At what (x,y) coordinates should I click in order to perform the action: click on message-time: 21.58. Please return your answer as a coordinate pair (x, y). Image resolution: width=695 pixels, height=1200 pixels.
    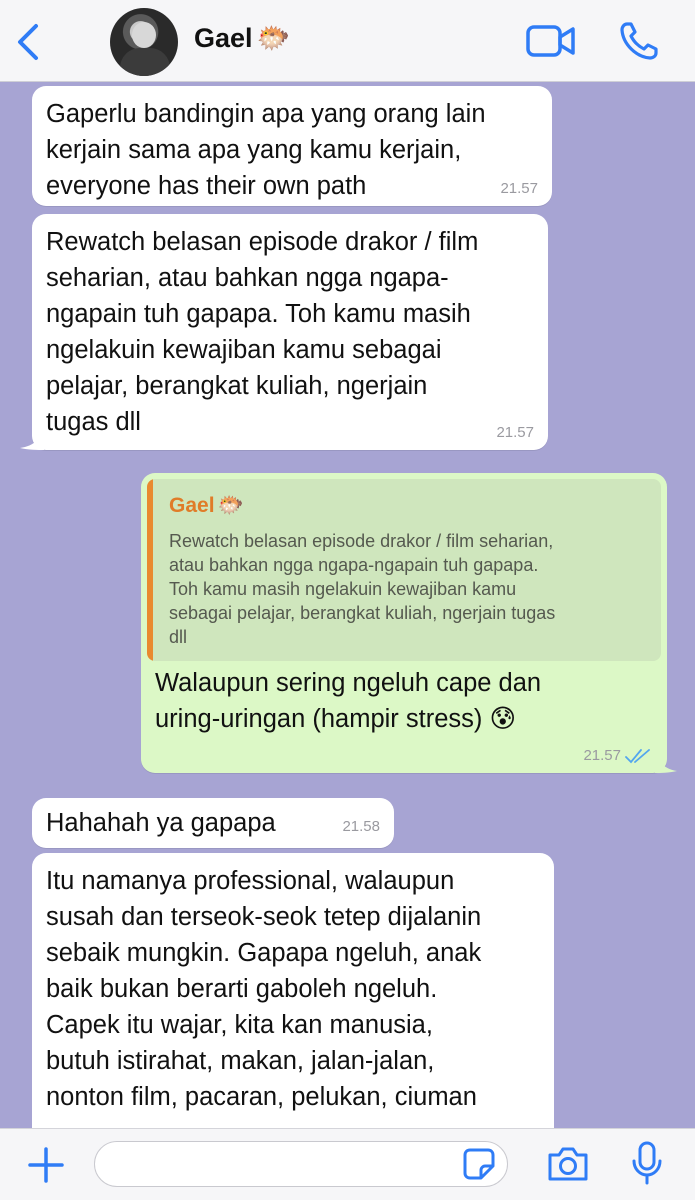
    Looking at the image, I should click on (361, 826).